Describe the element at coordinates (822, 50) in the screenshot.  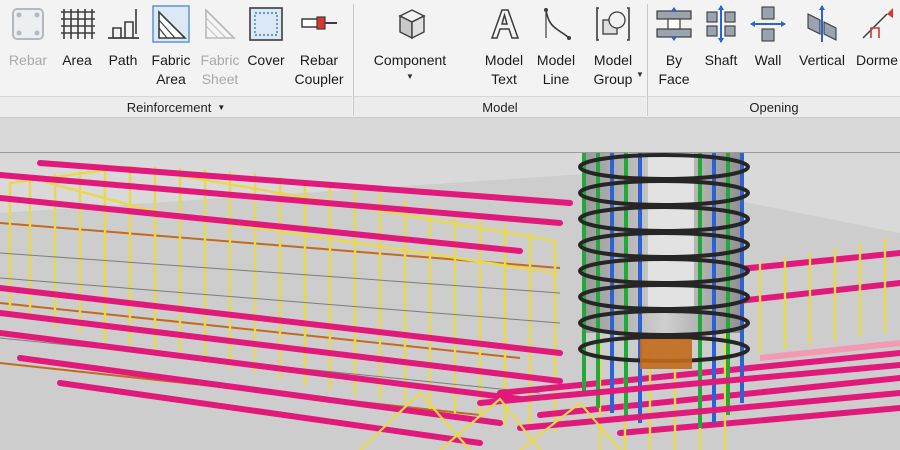
I see `vertical-opening-button: Vertical` at that location.